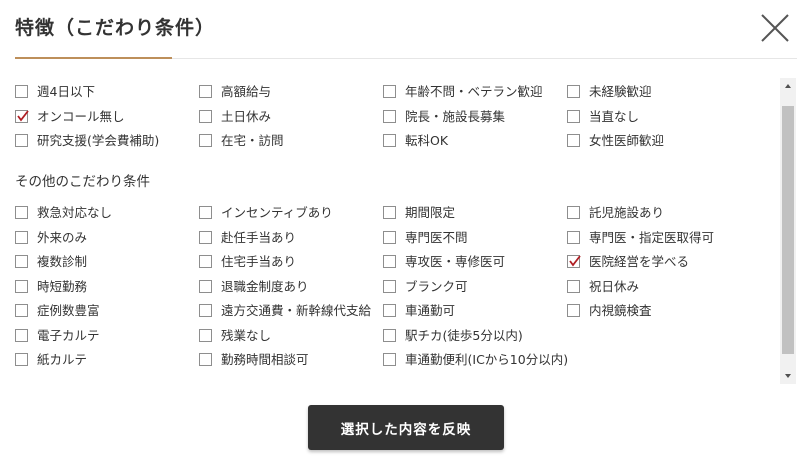  I want to click on checkbox-row: 紙カルテ 勤務時間相談可 車通勤便利(ICから10分以内), so click(390, 360).